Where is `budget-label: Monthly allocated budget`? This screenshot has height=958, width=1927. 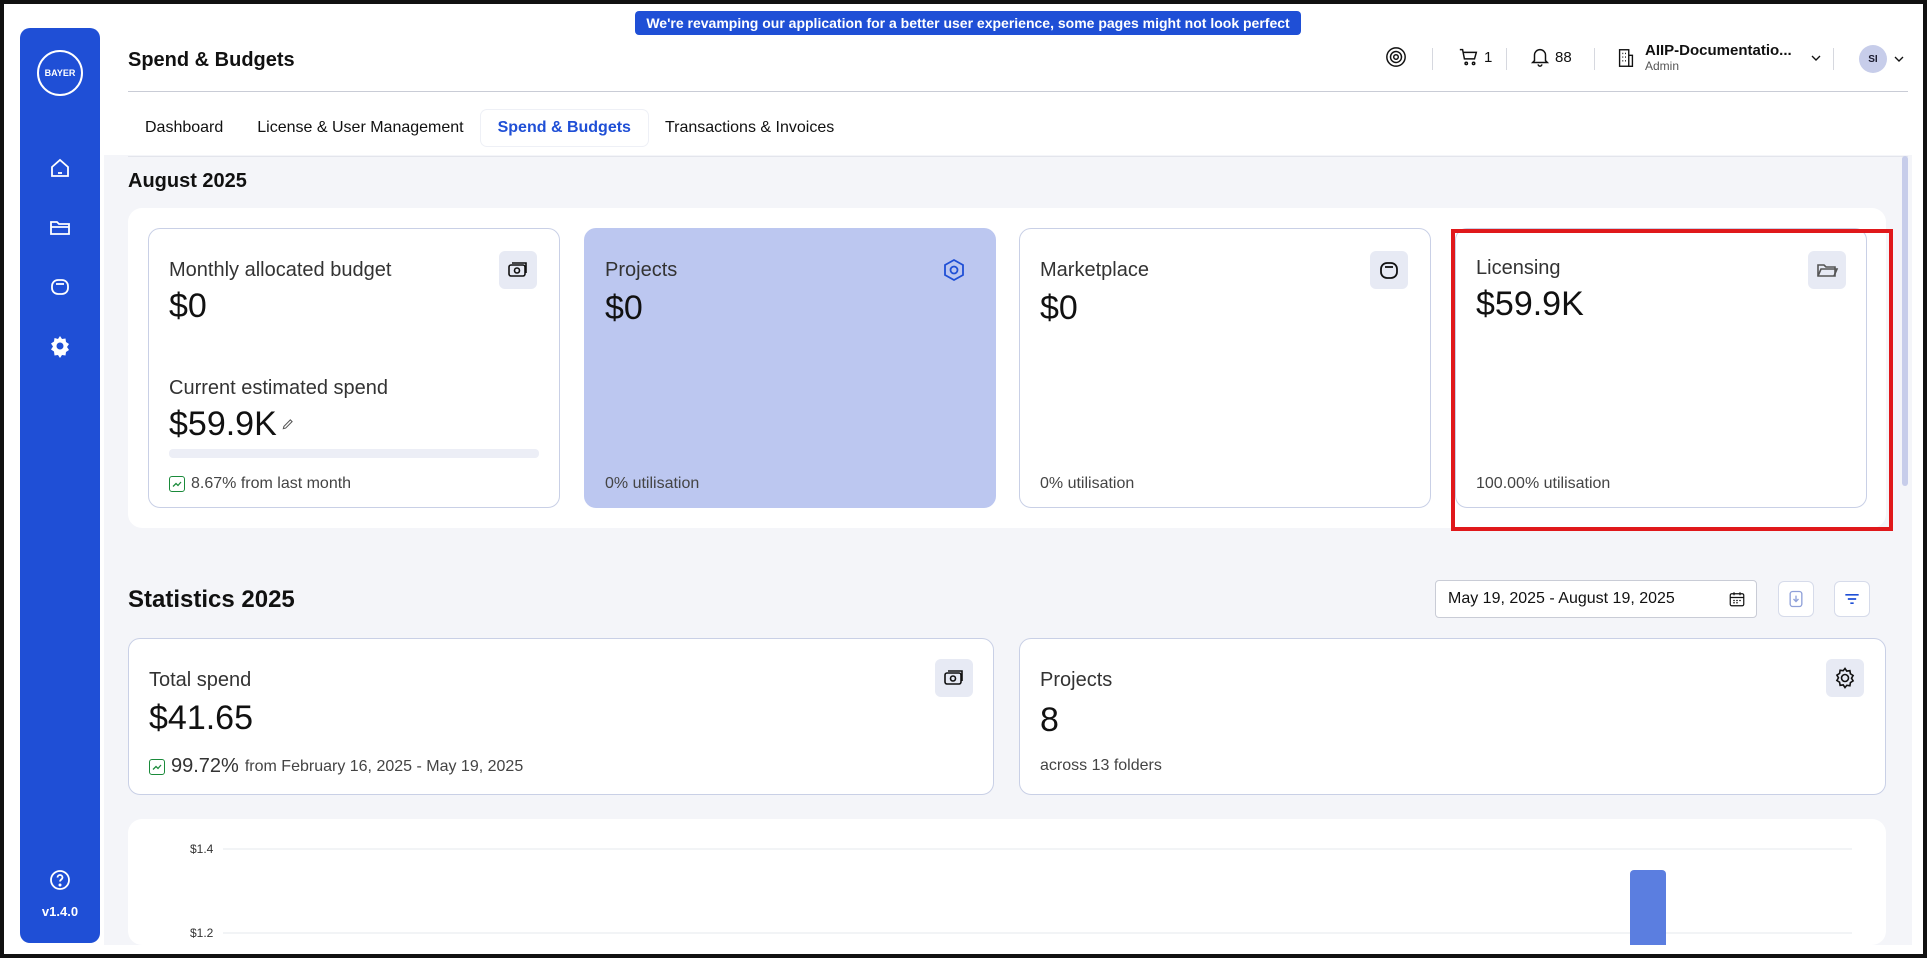 budget-label: Monthly allocated budget is located at coordinates (280, 270).